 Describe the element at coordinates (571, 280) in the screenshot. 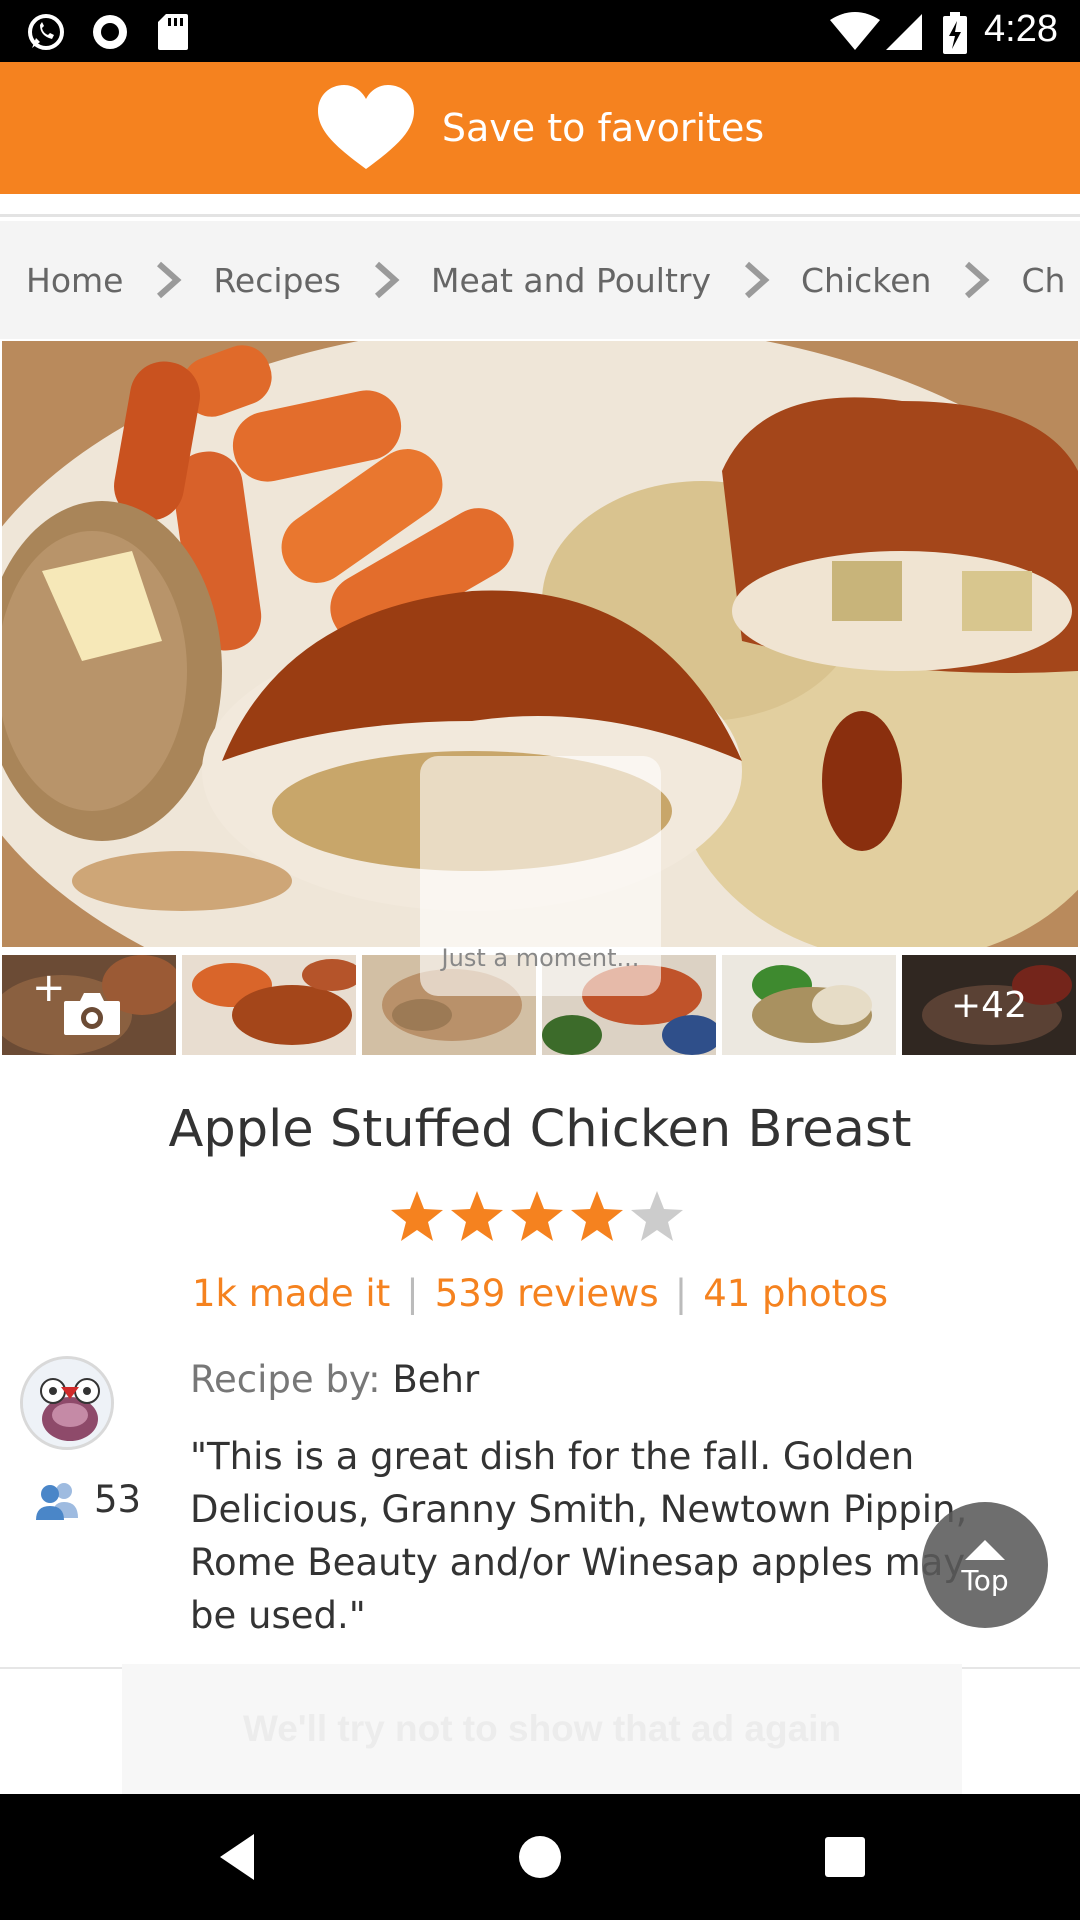

I see `breadcrumb-item-meat-and-poultry: Meat and Poultry` at that location.